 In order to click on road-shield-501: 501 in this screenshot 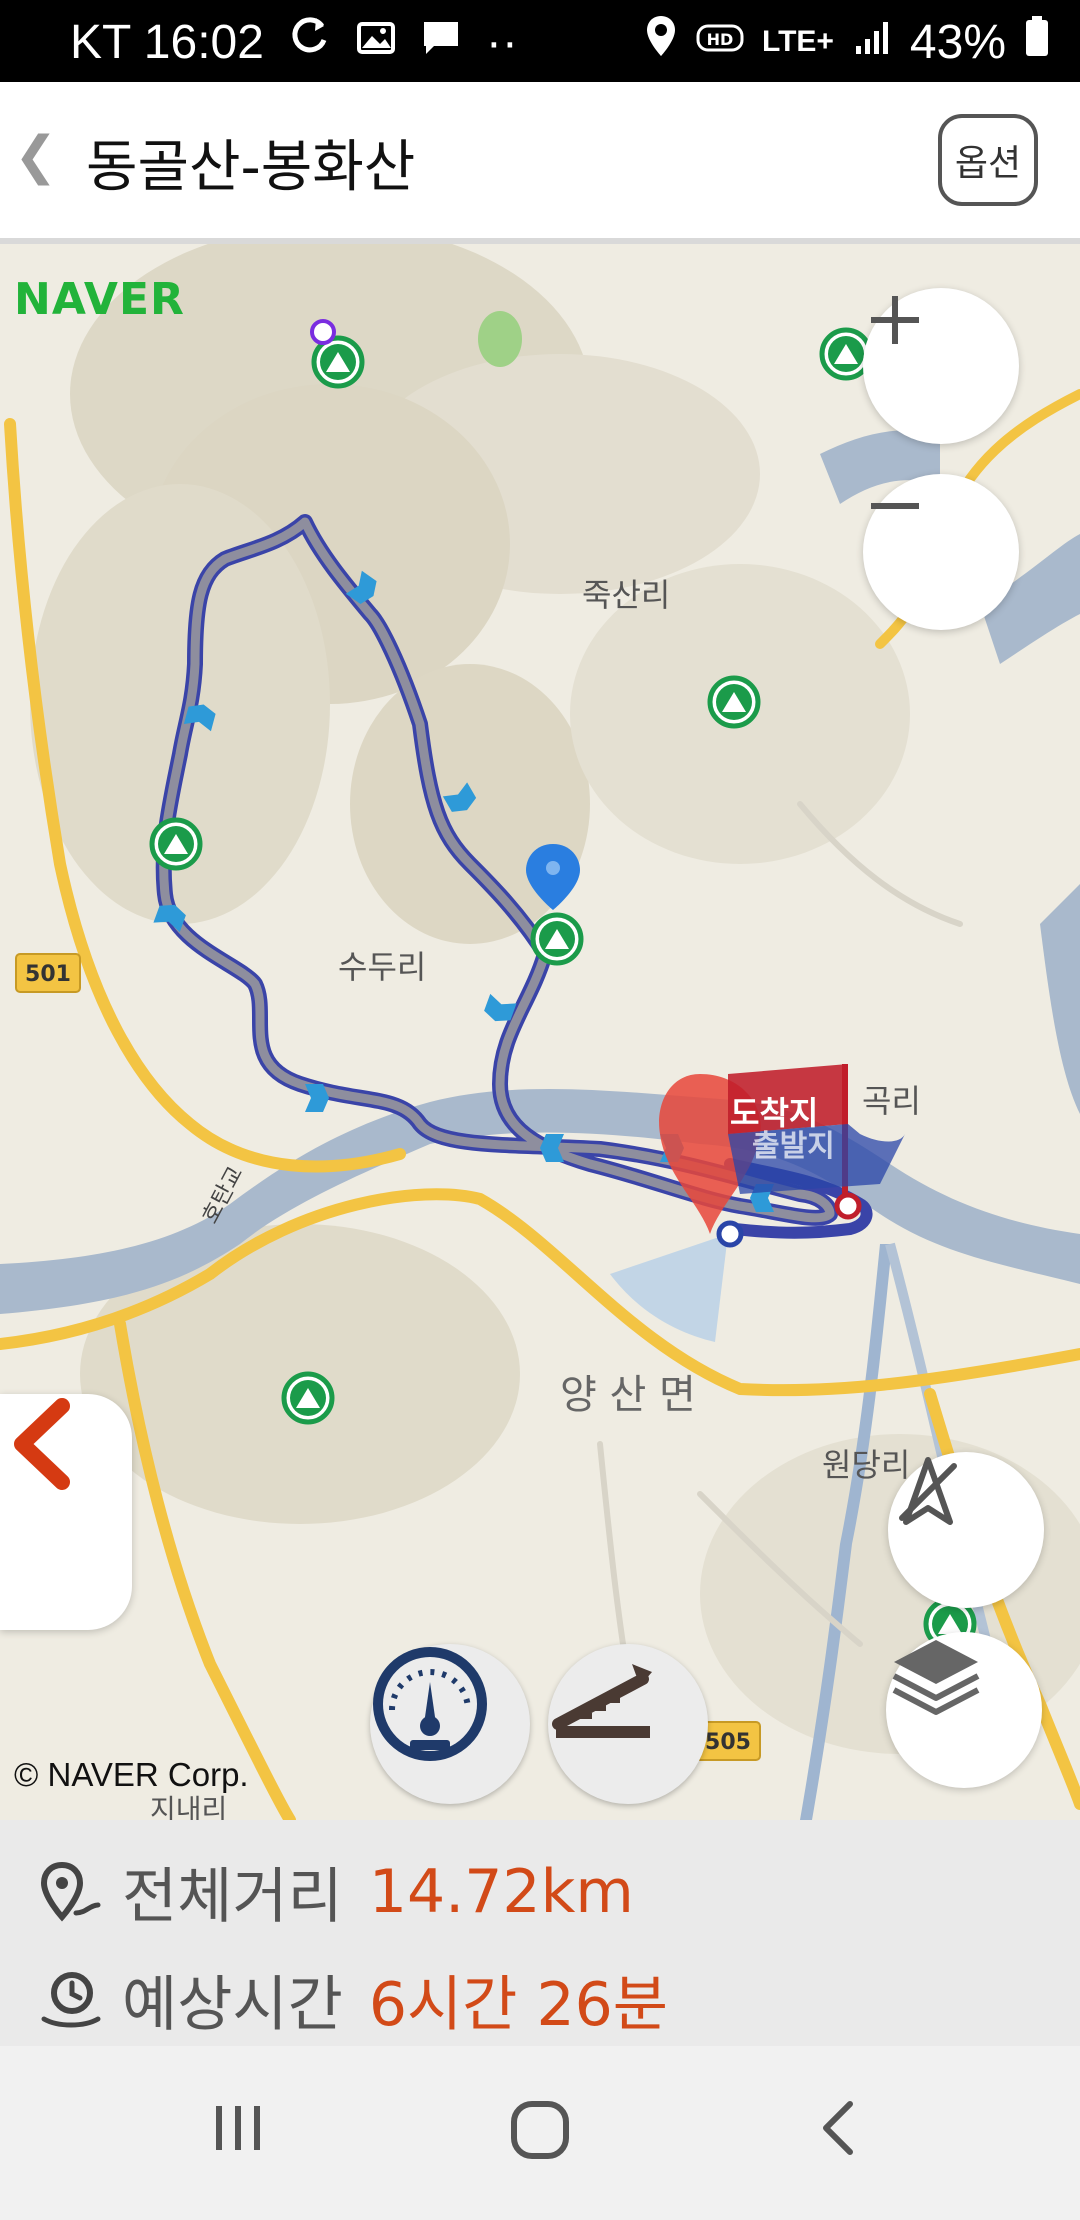, I will do `click(48, 973)`.